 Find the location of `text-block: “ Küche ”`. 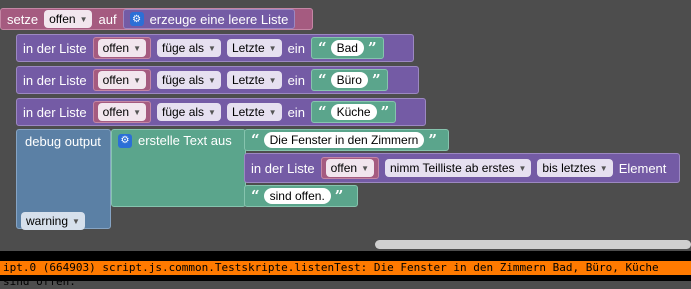

text-block: “ Küche ” is located at coordinates (353, 112).